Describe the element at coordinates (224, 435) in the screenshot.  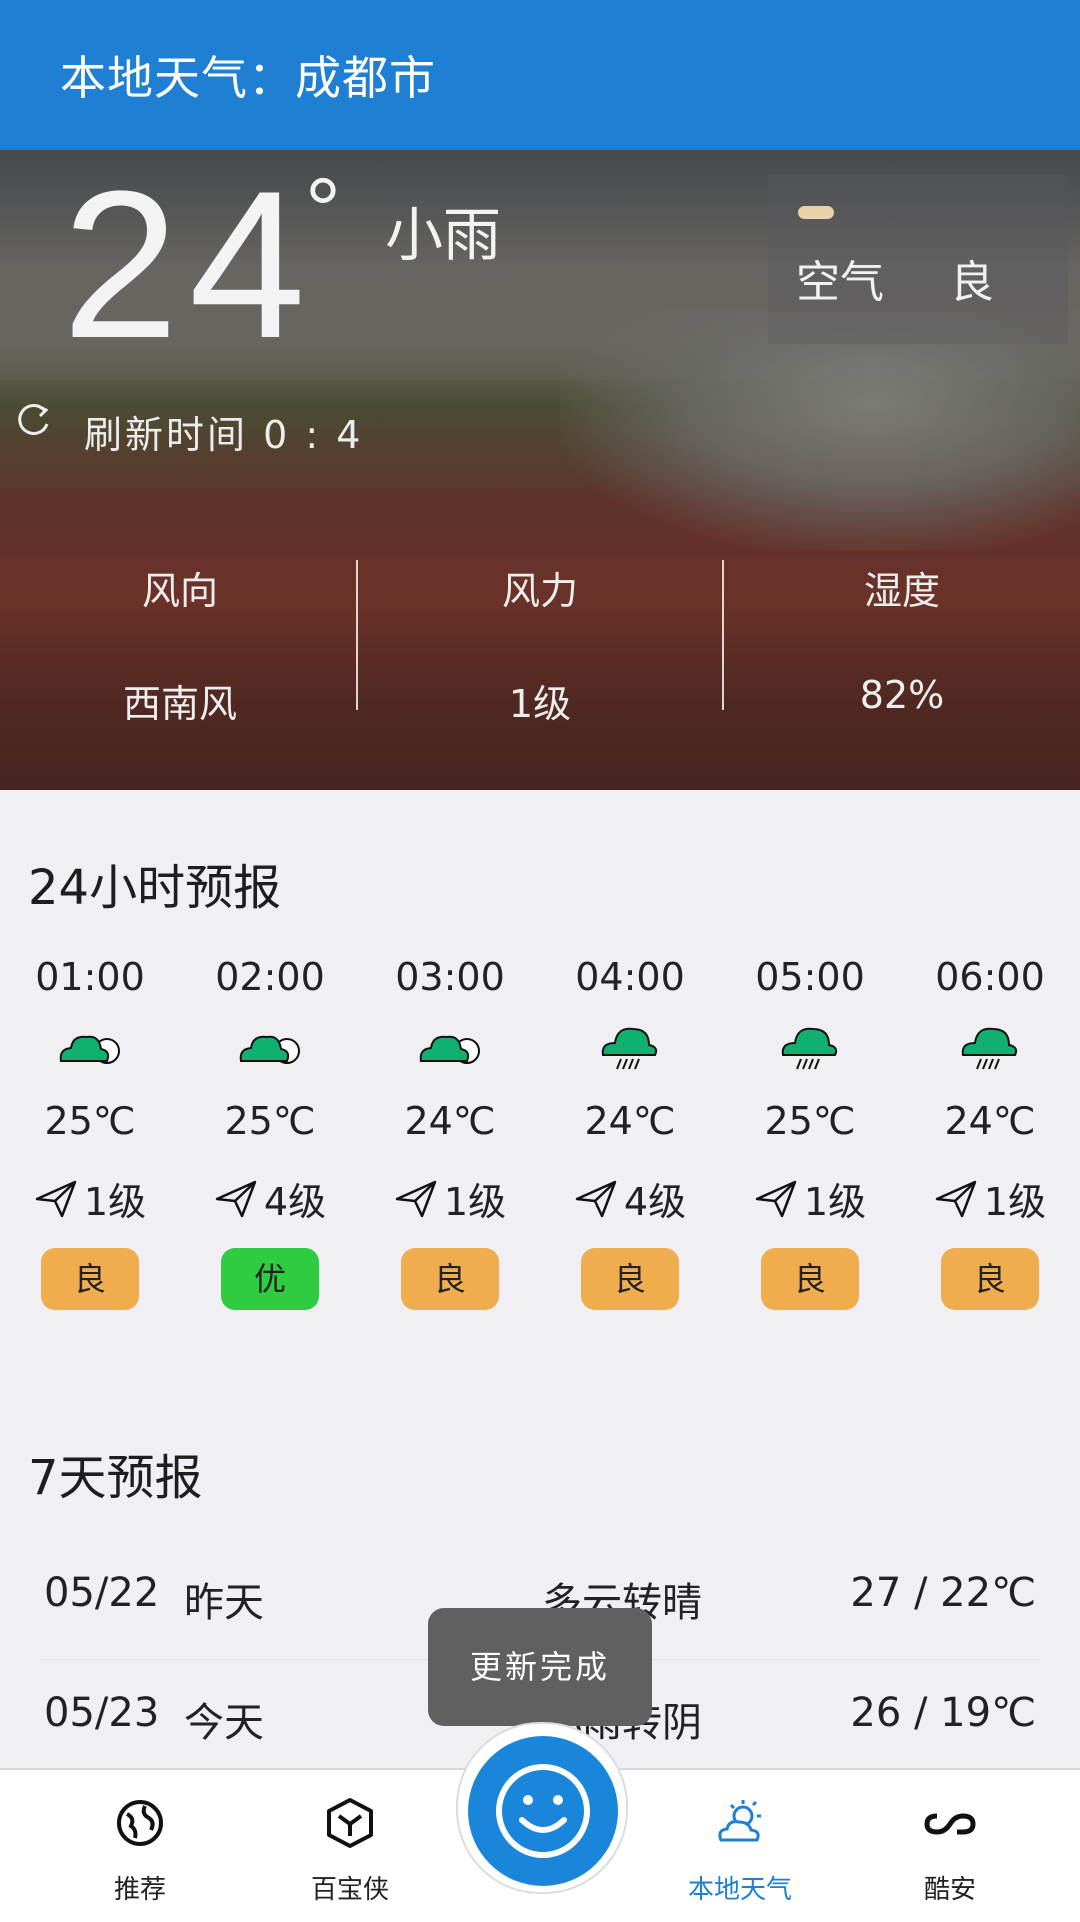
I see `refresh-time: 刷新时间 0 : 4` at that location.